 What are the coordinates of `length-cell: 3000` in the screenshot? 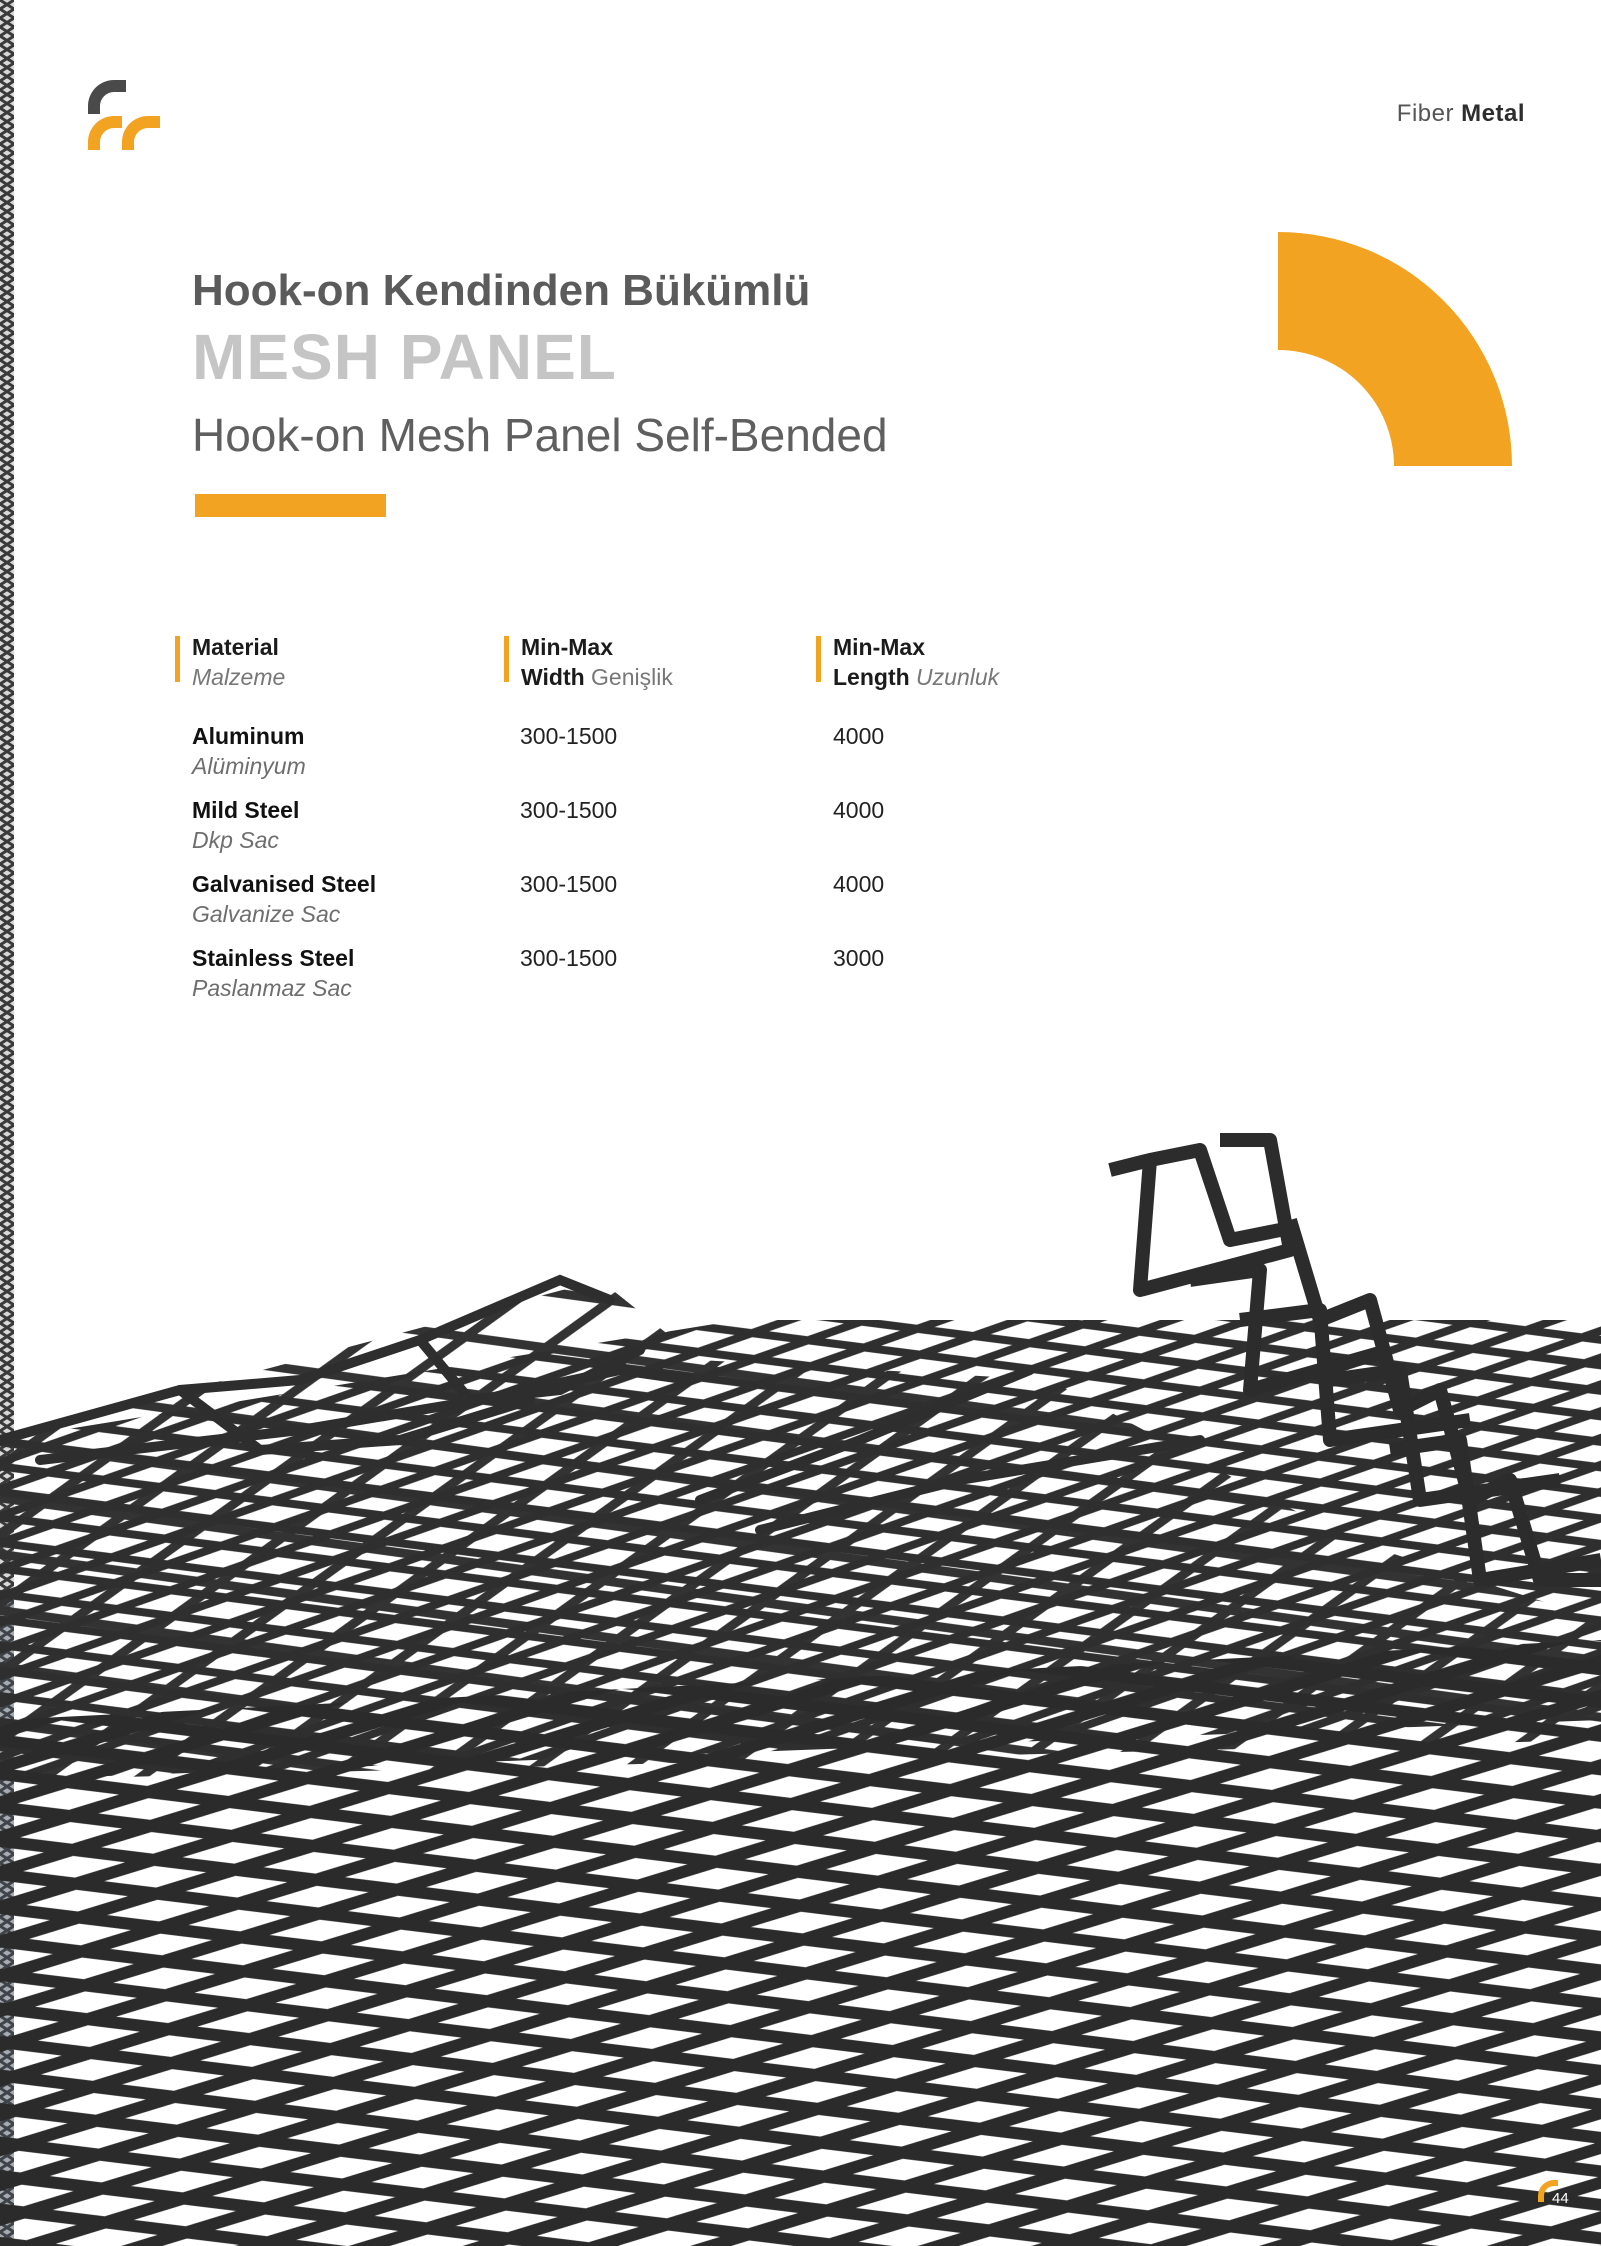 It's located at (859, 958).